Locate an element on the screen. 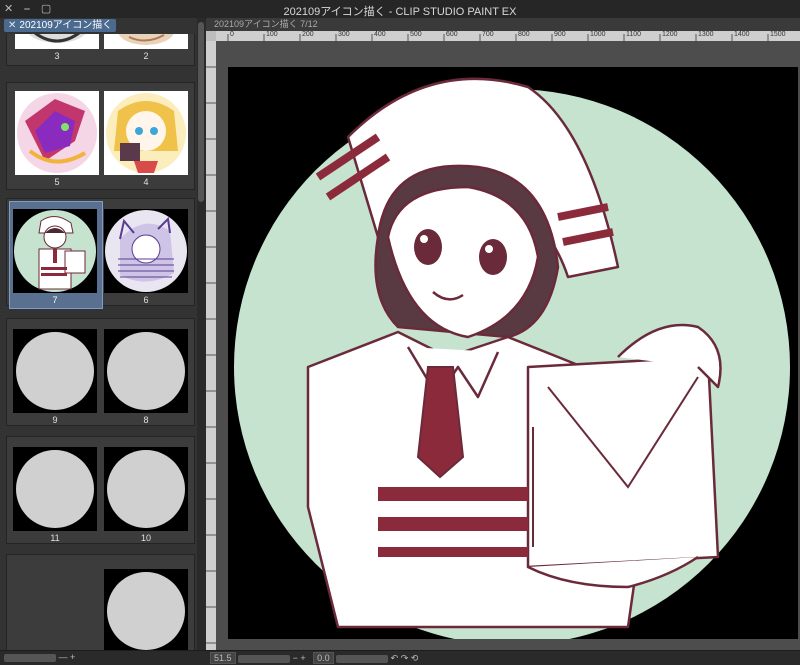 The height and width of the screenshot is (665, 800). window-title: 202109アイコン描く - CLIP STUDIO PAINT EX is located at coordinates (400, 12).